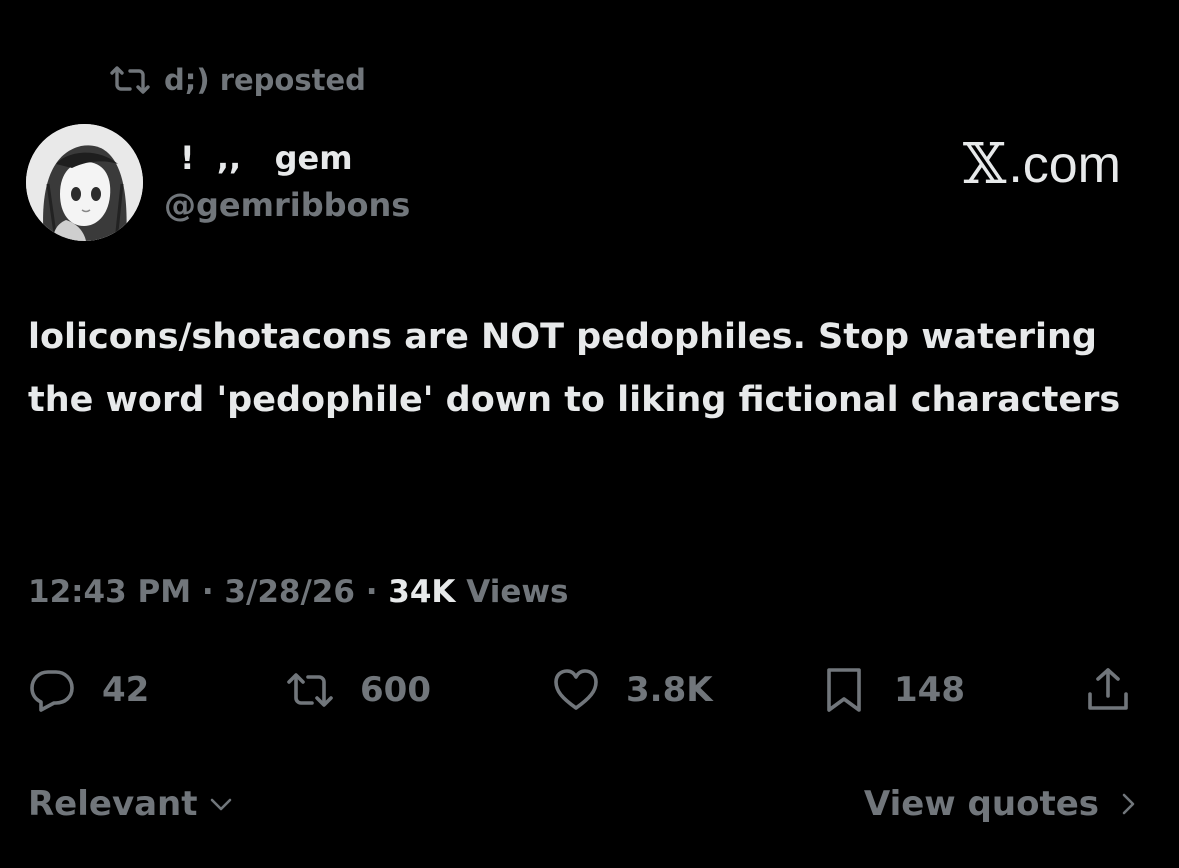  Describe the element at coordinates (289, 592) in the screenshot. I see `tweet-date: 3/28/26` at that location.